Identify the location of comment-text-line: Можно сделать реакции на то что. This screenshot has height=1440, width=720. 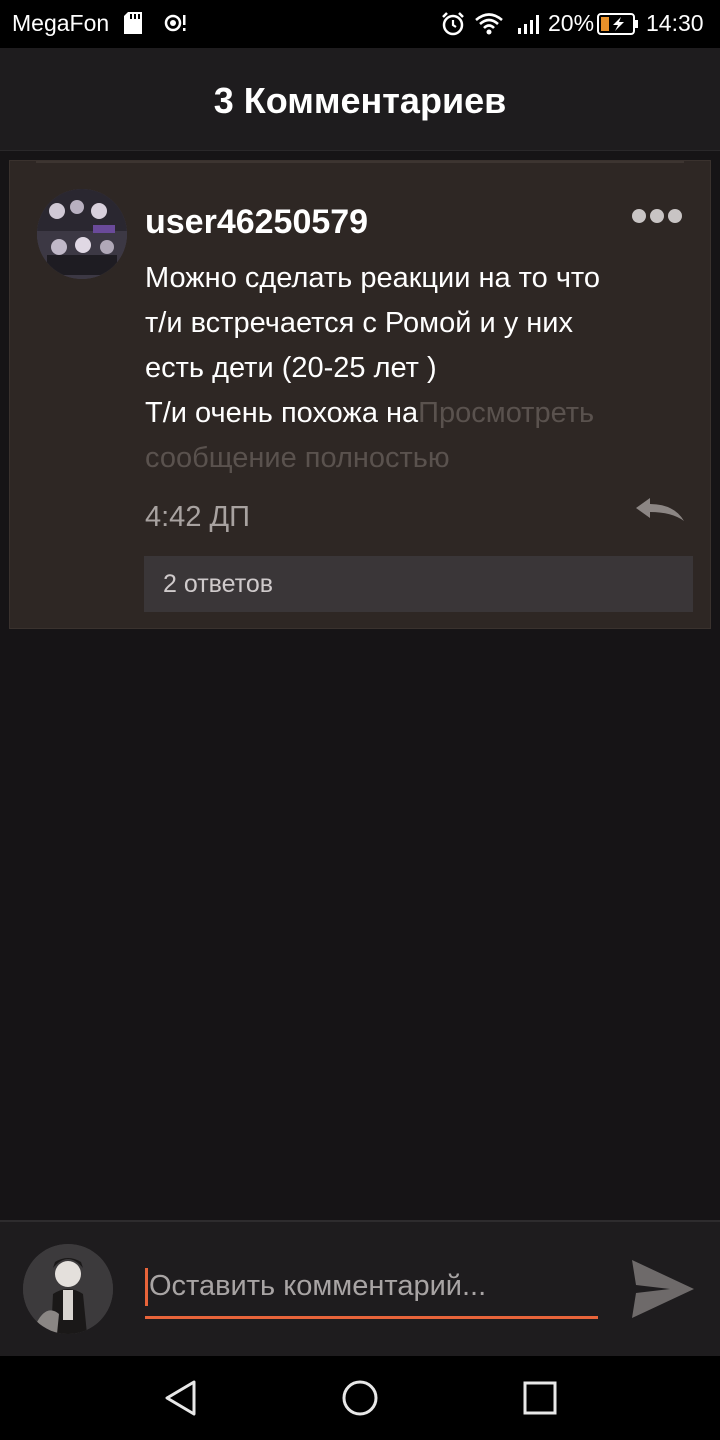
(373, 278).